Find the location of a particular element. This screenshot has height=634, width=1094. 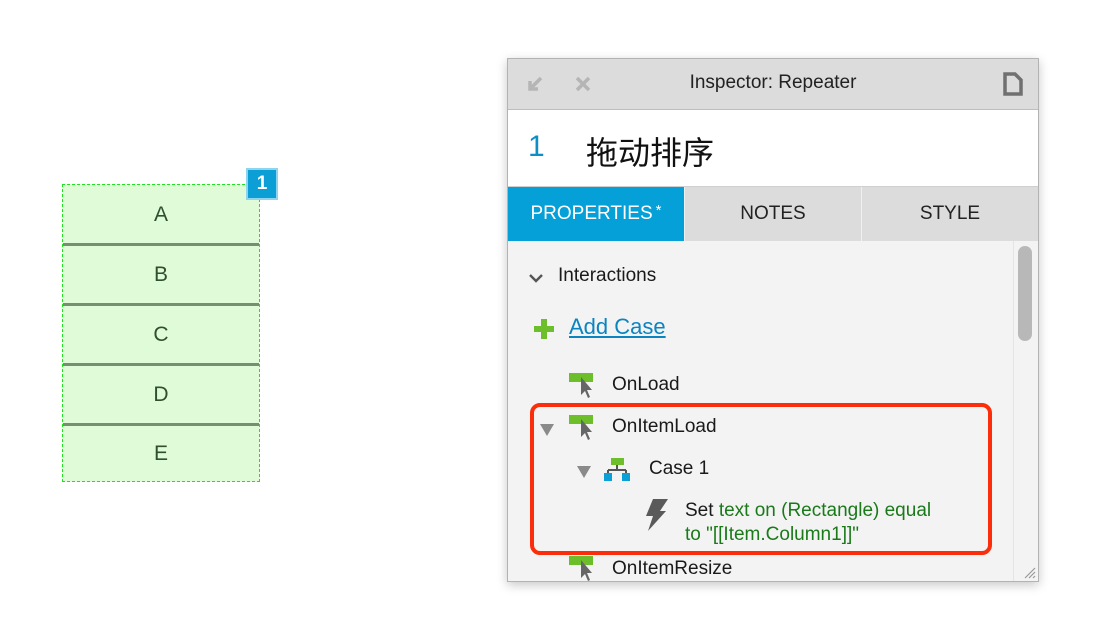

lightning-icon is located at coordinates (657, 515).